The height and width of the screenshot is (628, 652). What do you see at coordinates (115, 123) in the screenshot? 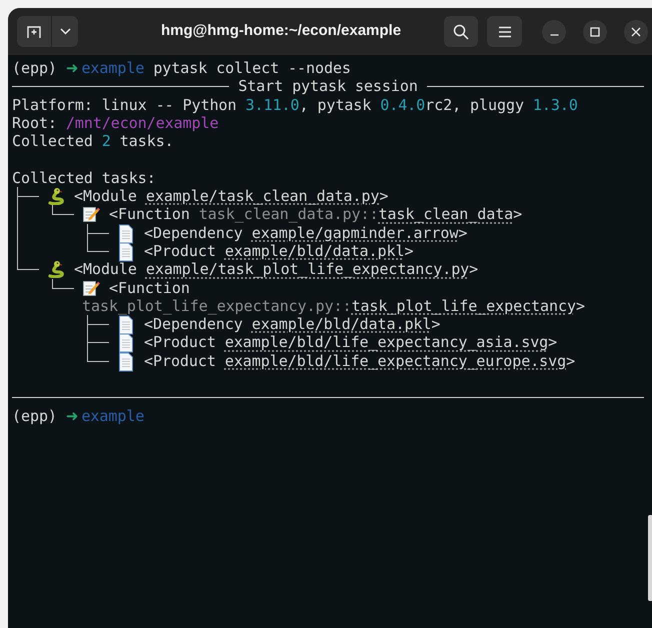
I see `output-line: Root: /mnt/econ/example` at bounding box center [115, 123].